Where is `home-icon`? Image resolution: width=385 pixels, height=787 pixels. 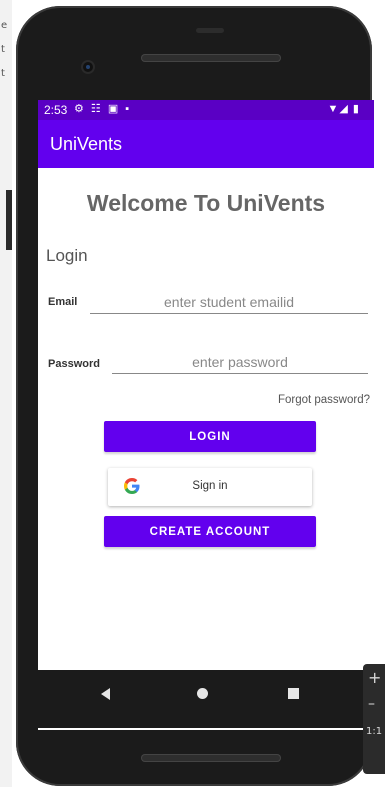
home-icon is located at coordinates (202, 693).